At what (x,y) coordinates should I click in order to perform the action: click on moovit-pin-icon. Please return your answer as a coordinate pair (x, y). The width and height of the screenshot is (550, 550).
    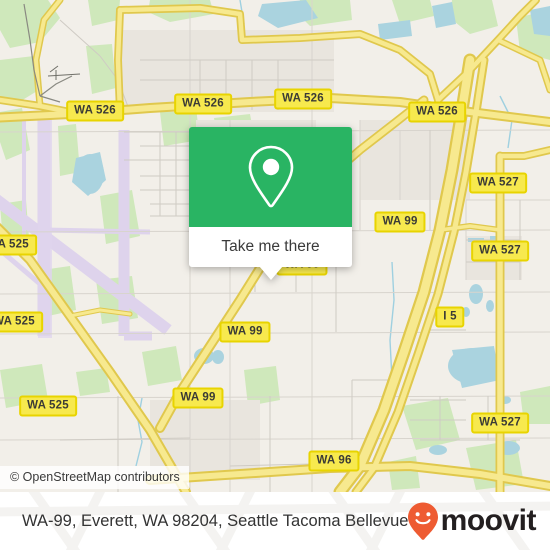
    Looking at the image, I should click on (422, 521).